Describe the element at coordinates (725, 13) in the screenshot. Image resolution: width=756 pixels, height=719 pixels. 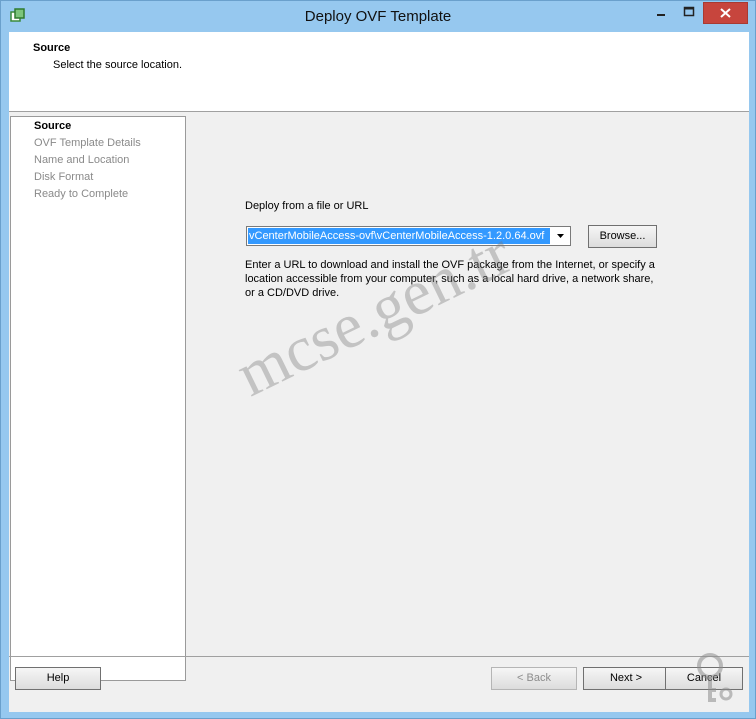
I see `close-button` at that location.